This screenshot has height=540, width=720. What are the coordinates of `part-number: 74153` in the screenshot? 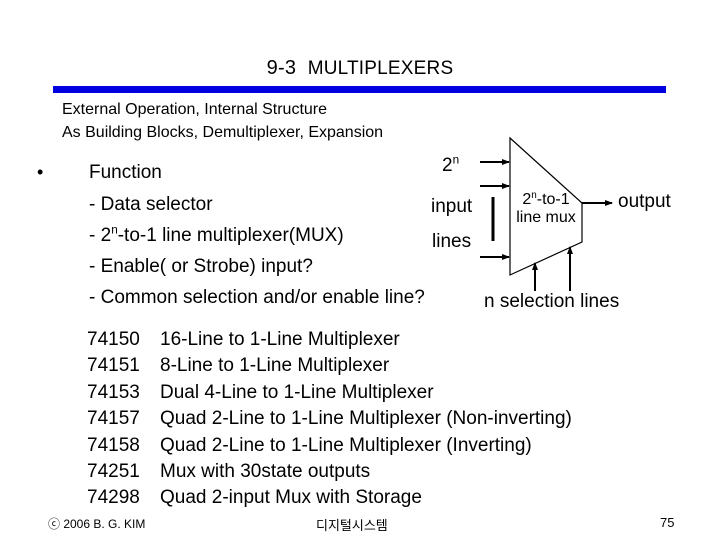 It's located at (113, 392).